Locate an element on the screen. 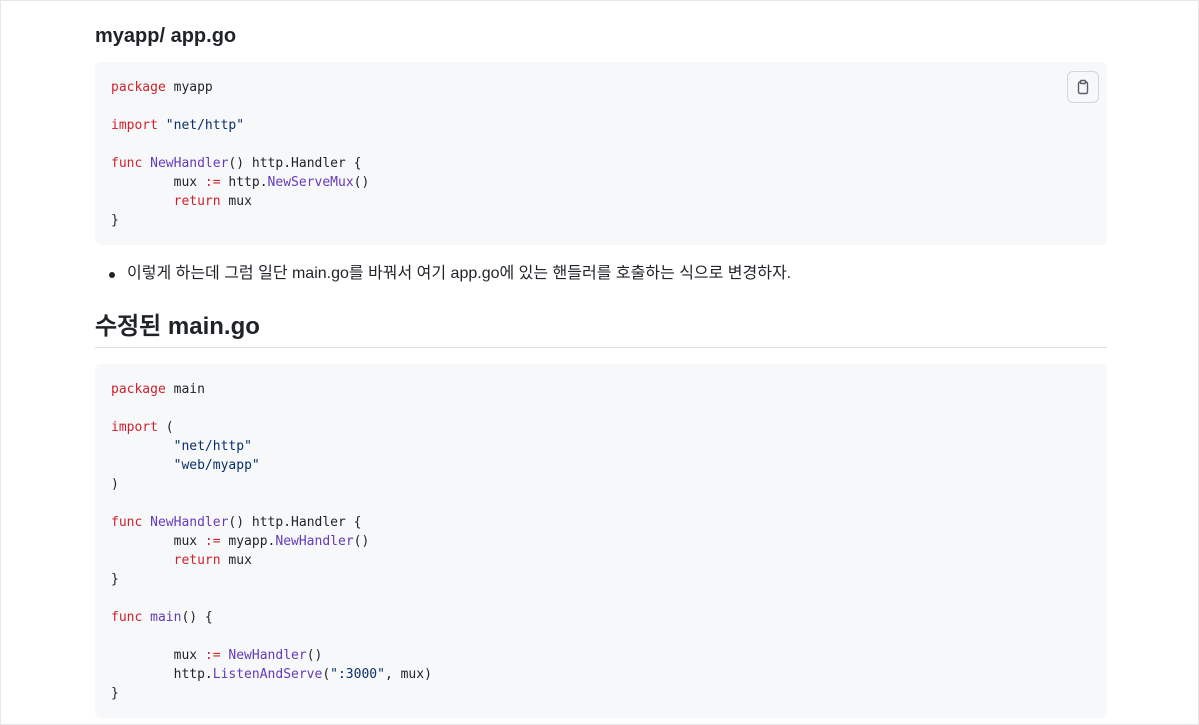 This screenshot has width=1199, height=725. code-line: "net/http" is located at coordinates (601, 446).